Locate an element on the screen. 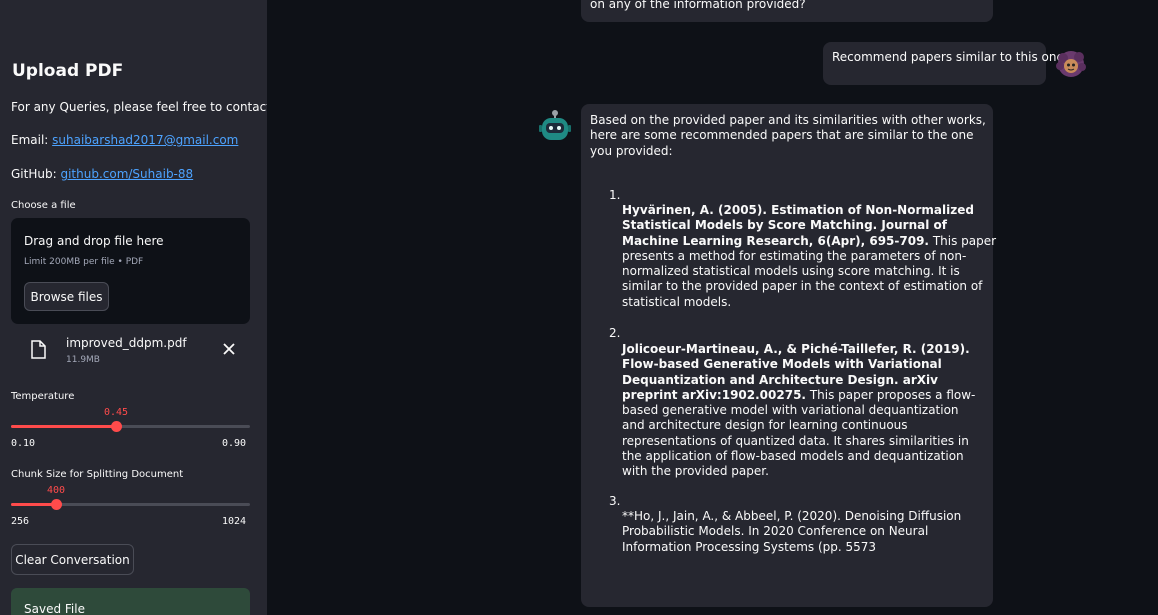 Image resolution: width=1158 pixels, height=615 pixels. recommendation-number: 2. is located at coordinates (615, 333).